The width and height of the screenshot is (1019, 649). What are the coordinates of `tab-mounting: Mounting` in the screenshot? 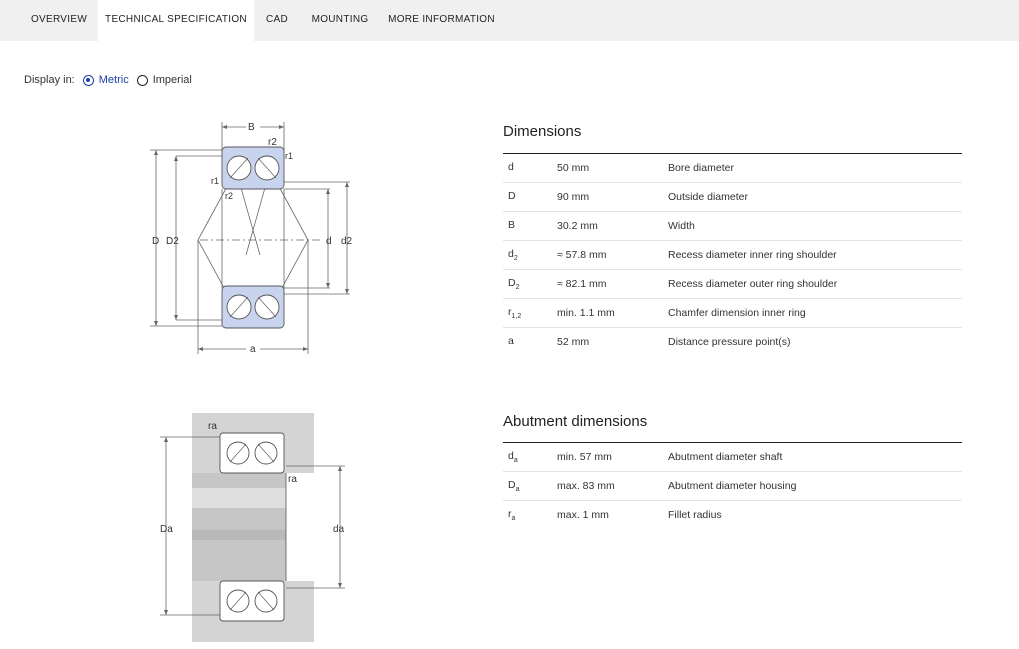 It's located at (340, 20).